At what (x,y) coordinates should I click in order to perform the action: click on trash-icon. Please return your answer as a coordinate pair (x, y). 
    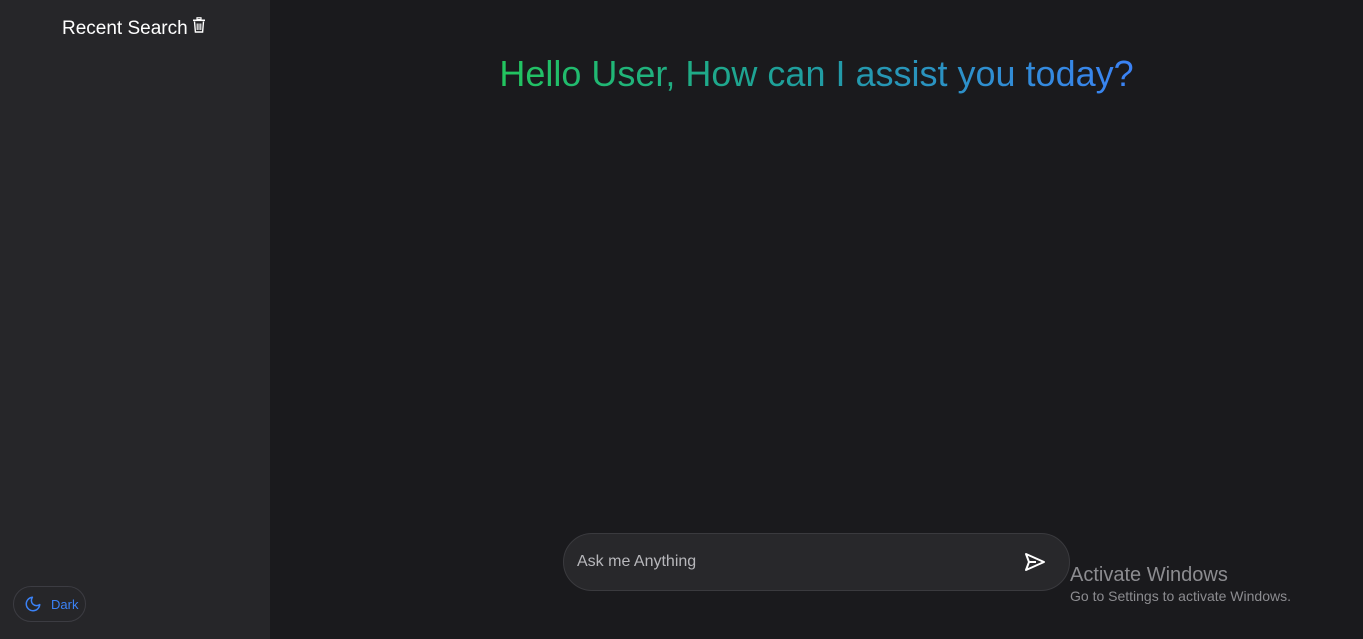
    Looking at the image, I should click on (199, 25).